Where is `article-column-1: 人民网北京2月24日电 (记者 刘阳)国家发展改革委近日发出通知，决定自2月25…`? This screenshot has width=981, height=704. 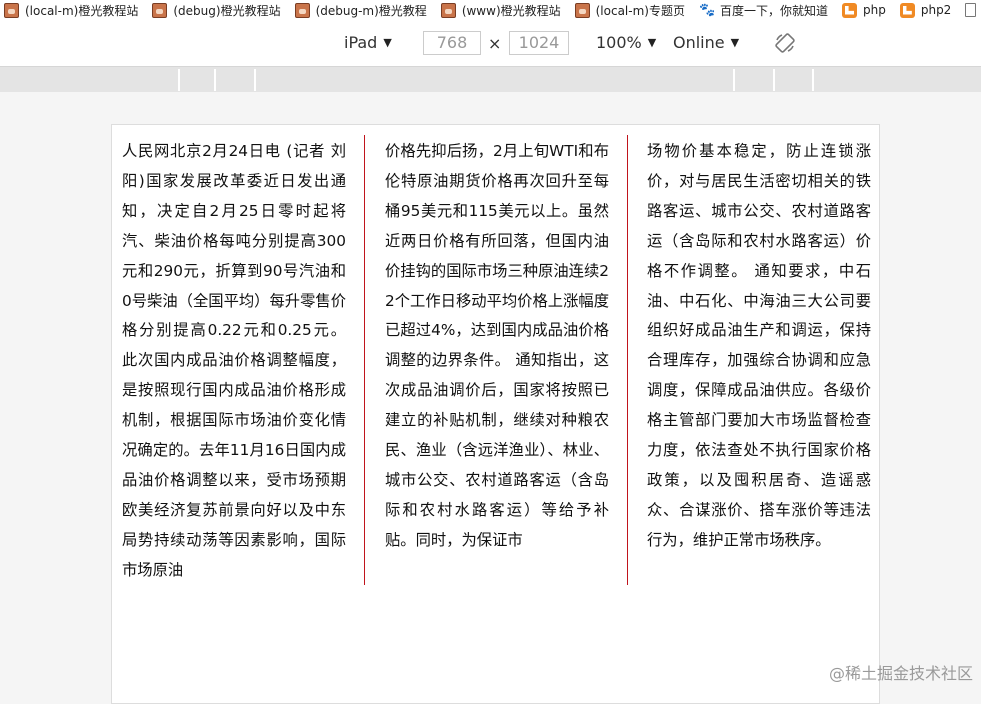 article-column-1: 人民网北京2月24日电 (记者 刘阳)国家发展改革委近日发出通知，决定自2月25… is located at coordinates (234, 360).